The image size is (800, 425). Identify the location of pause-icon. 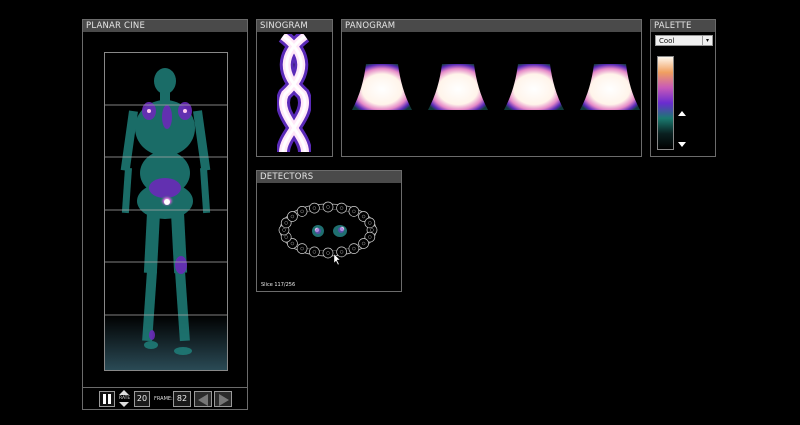
(104, 399).